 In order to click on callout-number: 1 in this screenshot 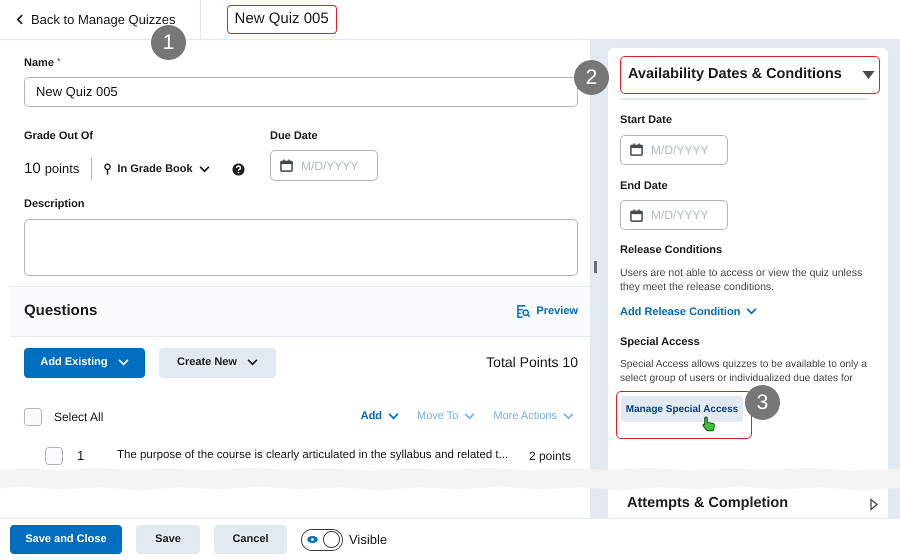, I will do `click(168, 42)`.